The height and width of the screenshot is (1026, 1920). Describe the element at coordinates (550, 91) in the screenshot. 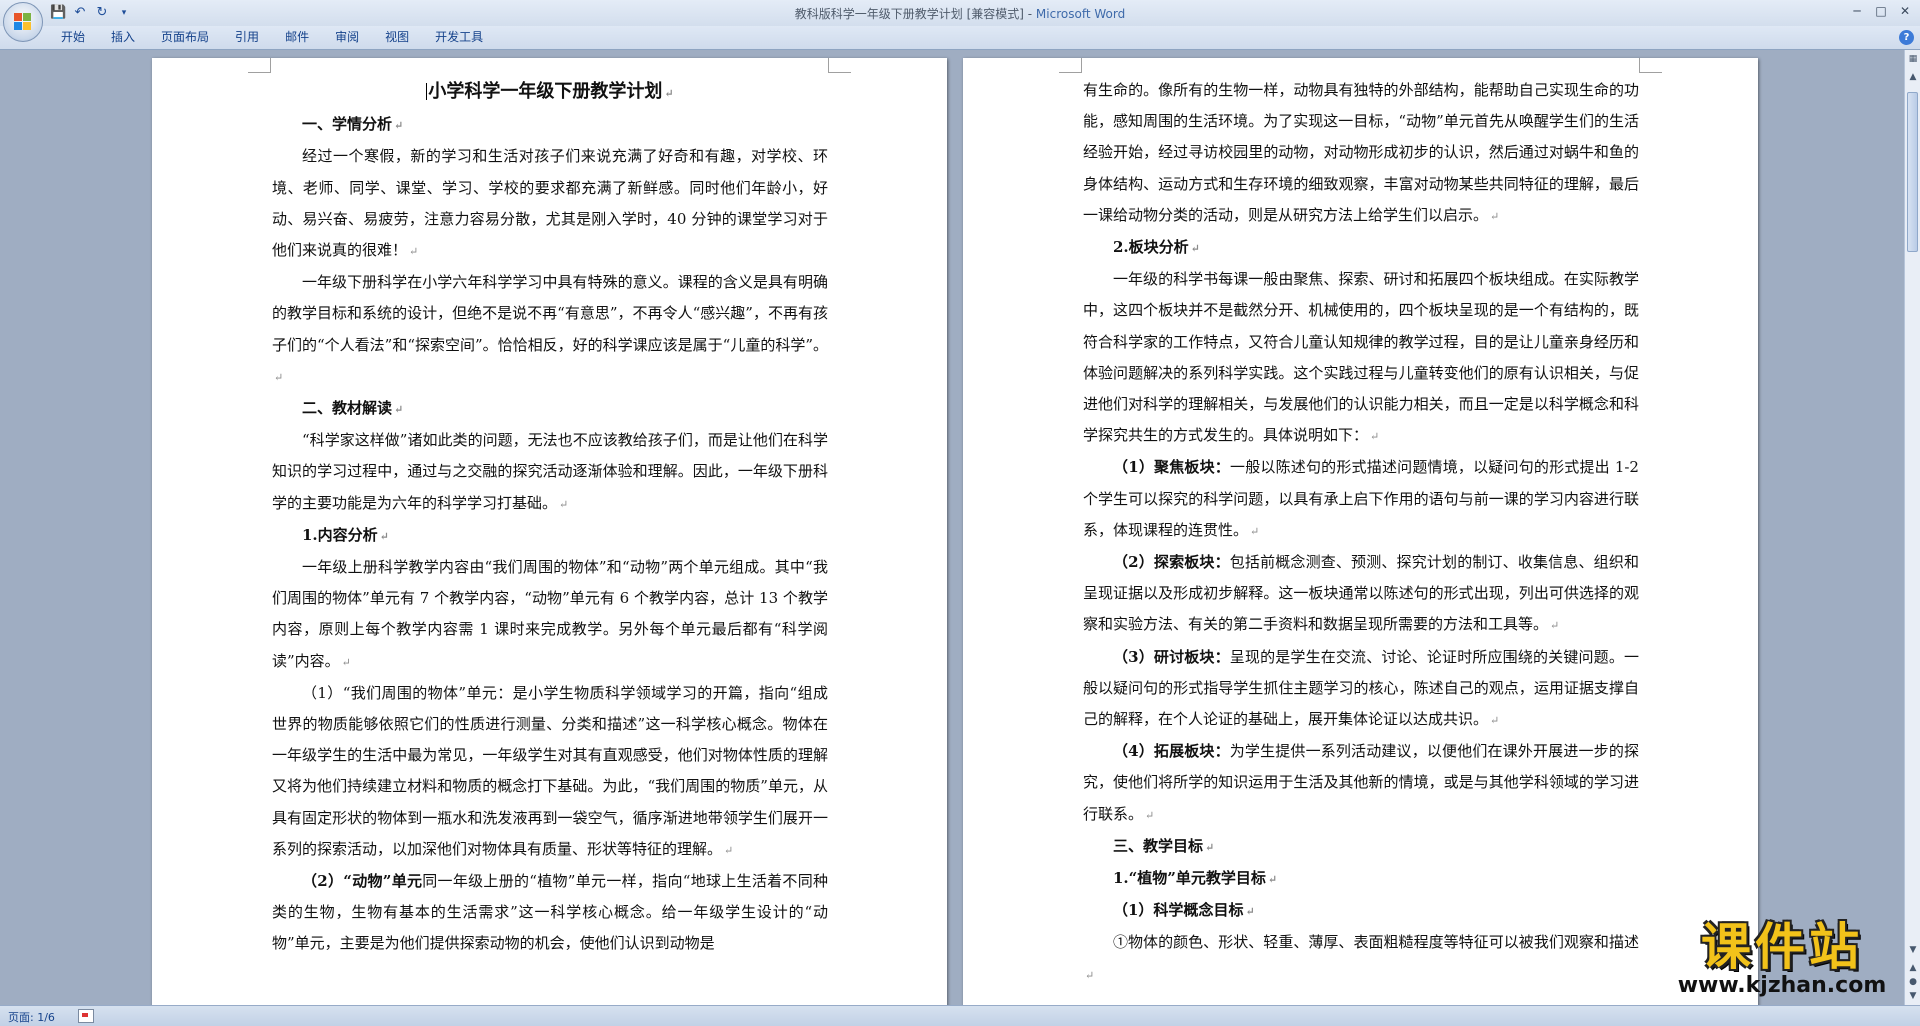

I see `document-title: 小学科学一年级下册教学计划 ↵` at that location.